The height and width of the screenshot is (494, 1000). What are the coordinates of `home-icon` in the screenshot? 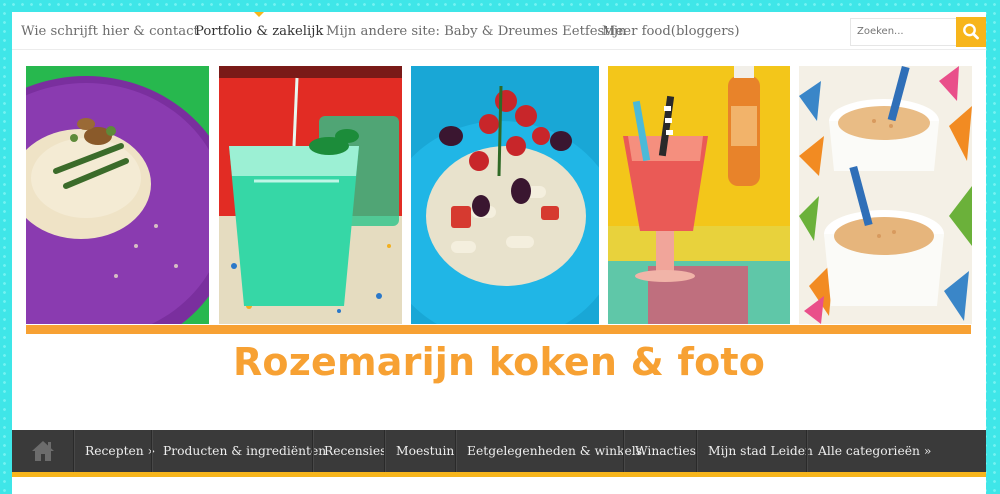 It's located at (43, 451).